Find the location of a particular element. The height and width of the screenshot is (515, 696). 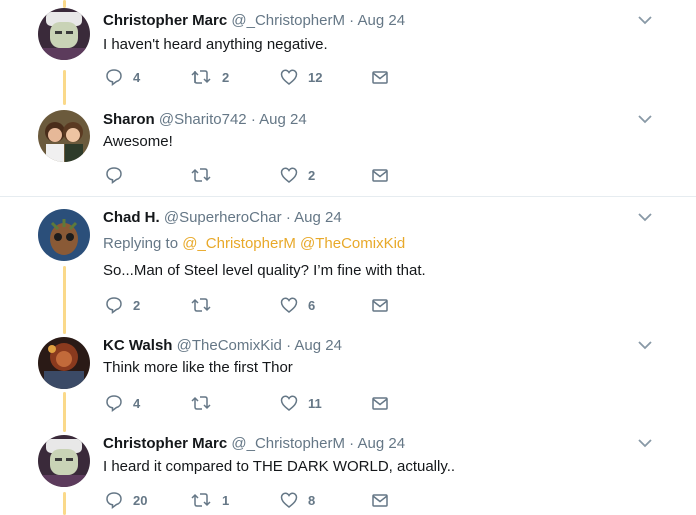

tweet-text: Think more like the first Thor is located at coordinates (198, 367).